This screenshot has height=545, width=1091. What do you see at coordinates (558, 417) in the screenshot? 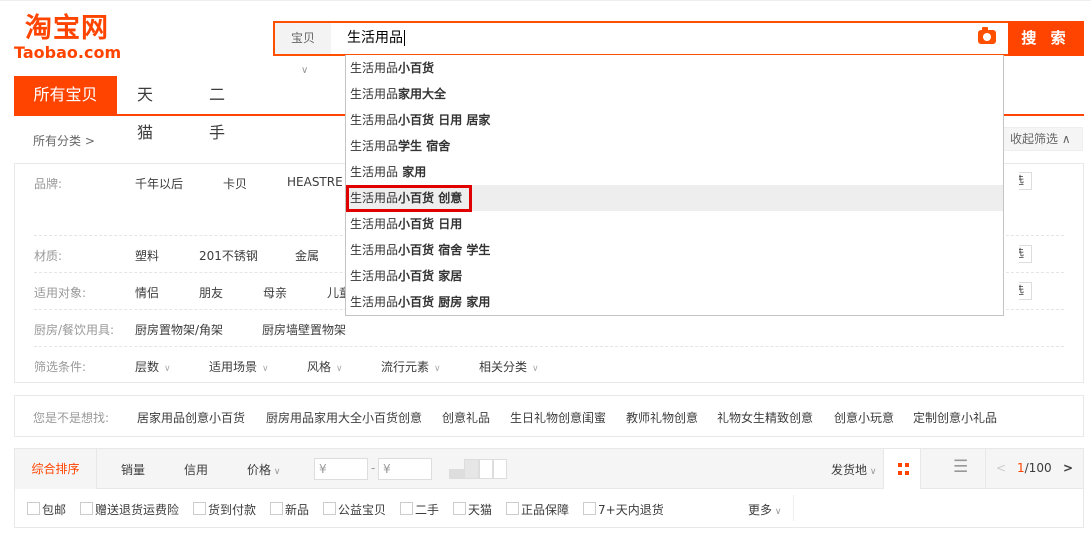
I see `related-search-link: 生日礼物创意闺蜜` at bounding box center [558, 417].